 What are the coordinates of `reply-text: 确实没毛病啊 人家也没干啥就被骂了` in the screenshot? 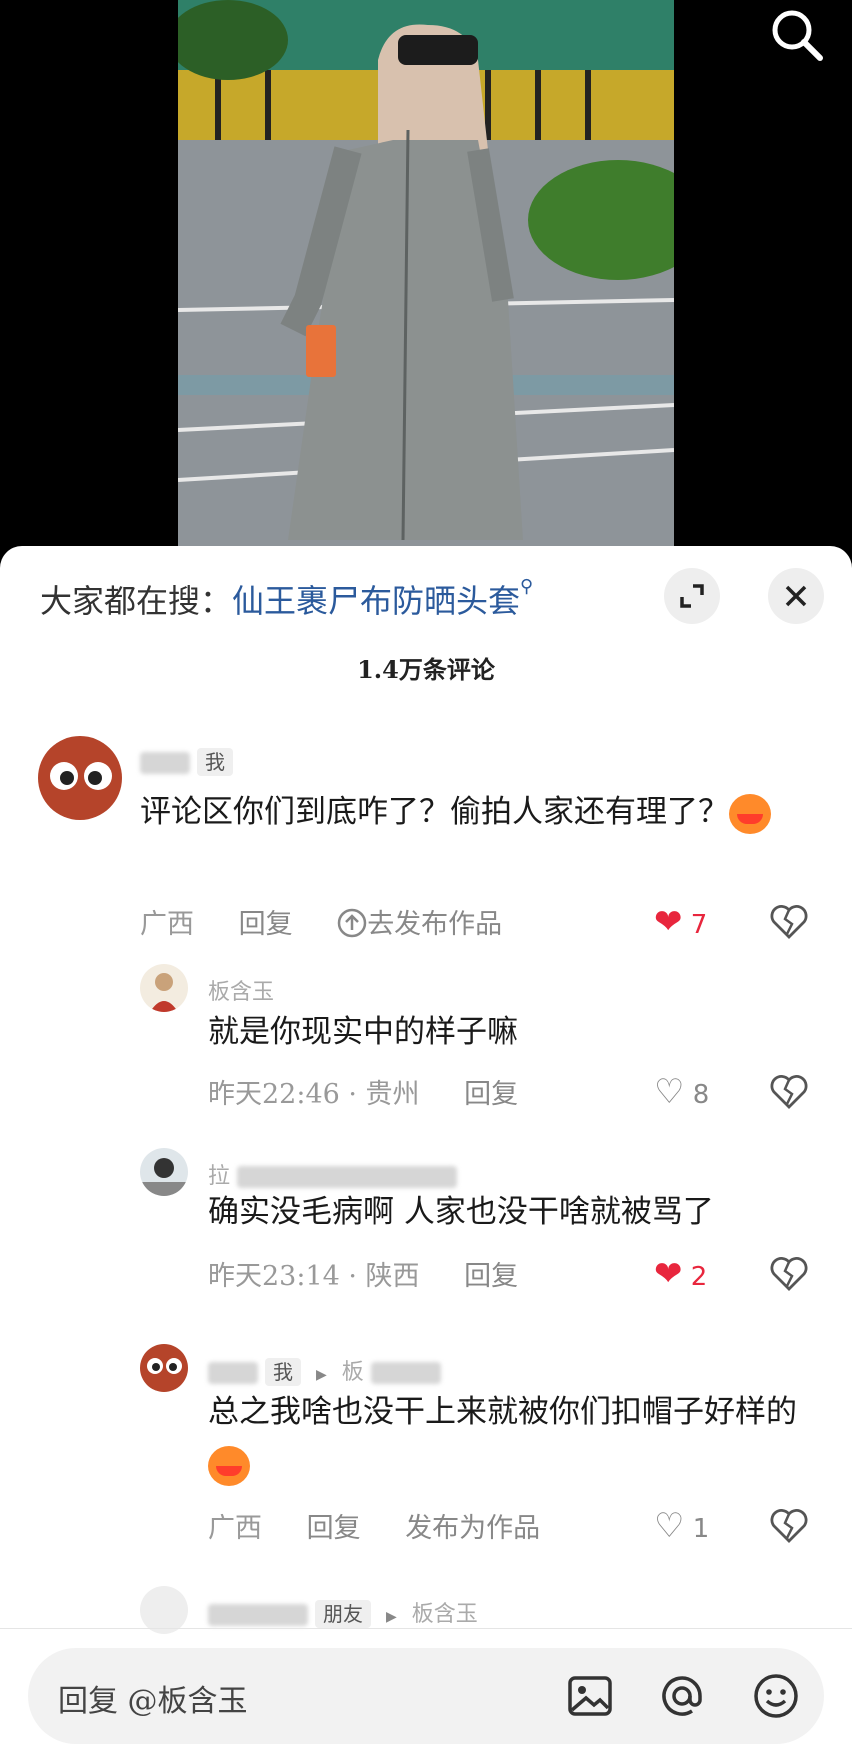 It's located at (461, 1212).